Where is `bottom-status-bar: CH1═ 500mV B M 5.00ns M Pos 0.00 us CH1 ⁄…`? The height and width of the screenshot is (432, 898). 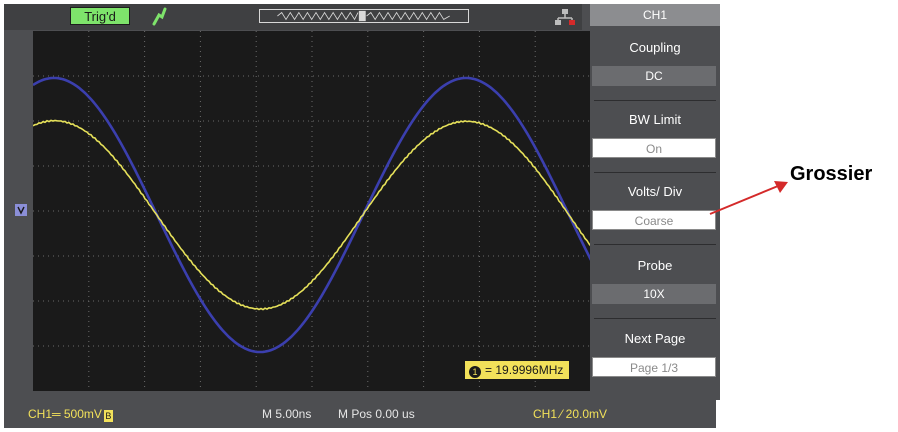 bottom-status-bar: CH1═ 500mV B M 5.00ns M Pos 0.00 us CH1 ⁄… is located at coordinates (360, 414).